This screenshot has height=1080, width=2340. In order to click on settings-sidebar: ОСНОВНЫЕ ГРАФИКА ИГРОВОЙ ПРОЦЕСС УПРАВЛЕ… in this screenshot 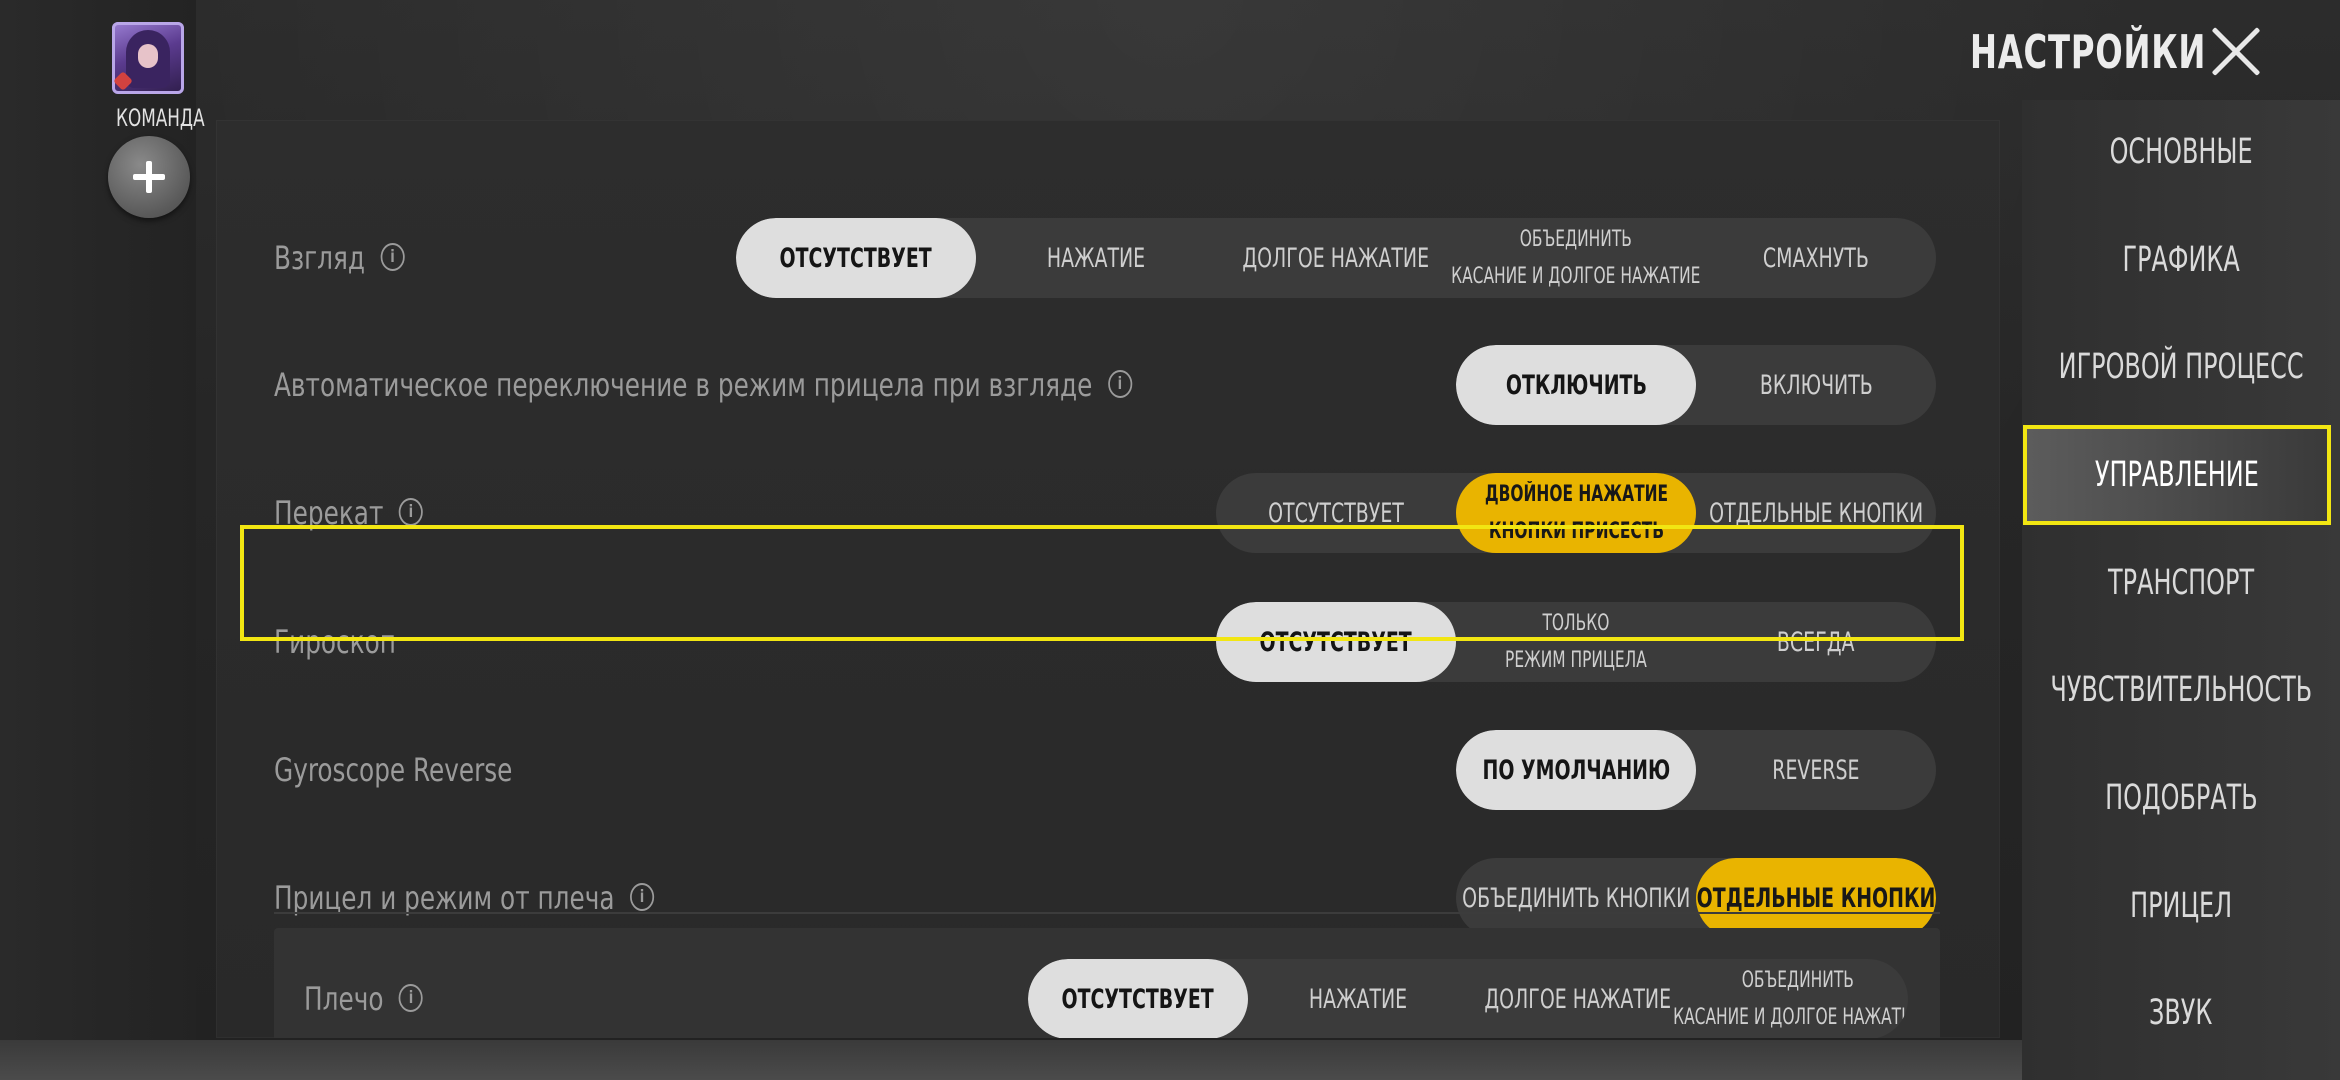, I will do `click(2181, 590)`.